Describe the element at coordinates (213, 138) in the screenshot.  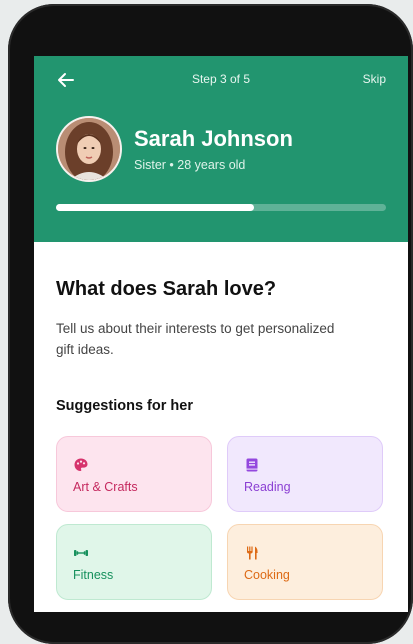
I see `profile-name: Sarah Johnson` at that location.